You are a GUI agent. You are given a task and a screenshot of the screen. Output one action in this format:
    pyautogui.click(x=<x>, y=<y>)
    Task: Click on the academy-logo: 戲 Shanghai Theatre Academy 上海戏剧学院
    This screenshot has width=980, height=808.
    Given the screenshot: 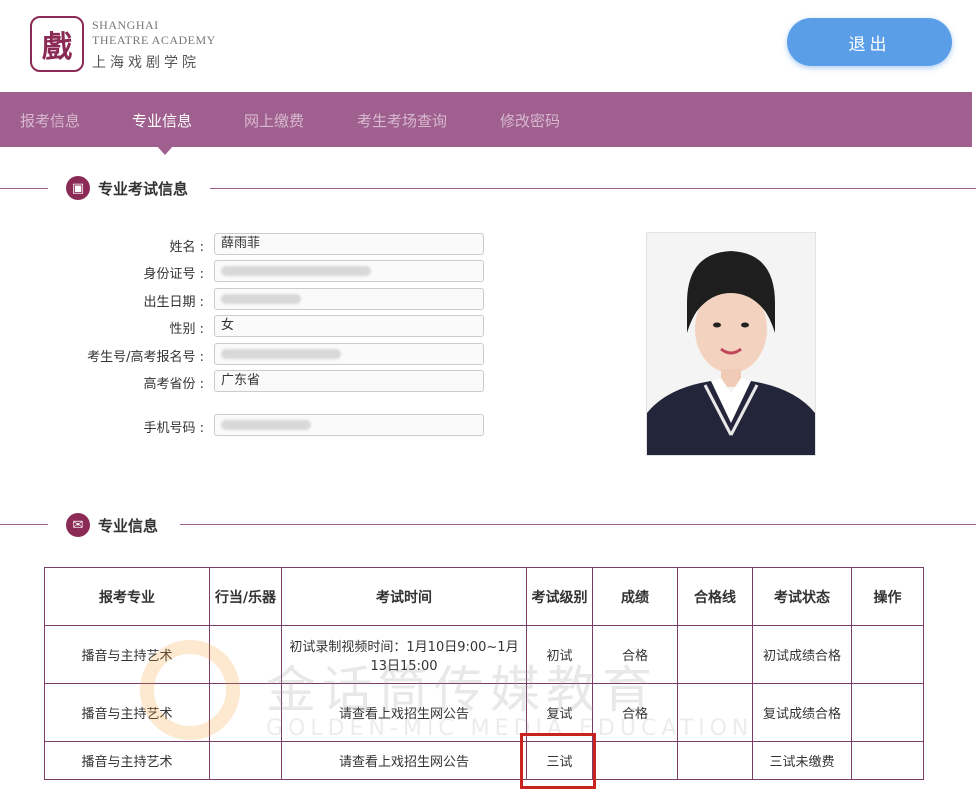 What is the action you would take?
    pyautogui.click(x=125, y=46)
    